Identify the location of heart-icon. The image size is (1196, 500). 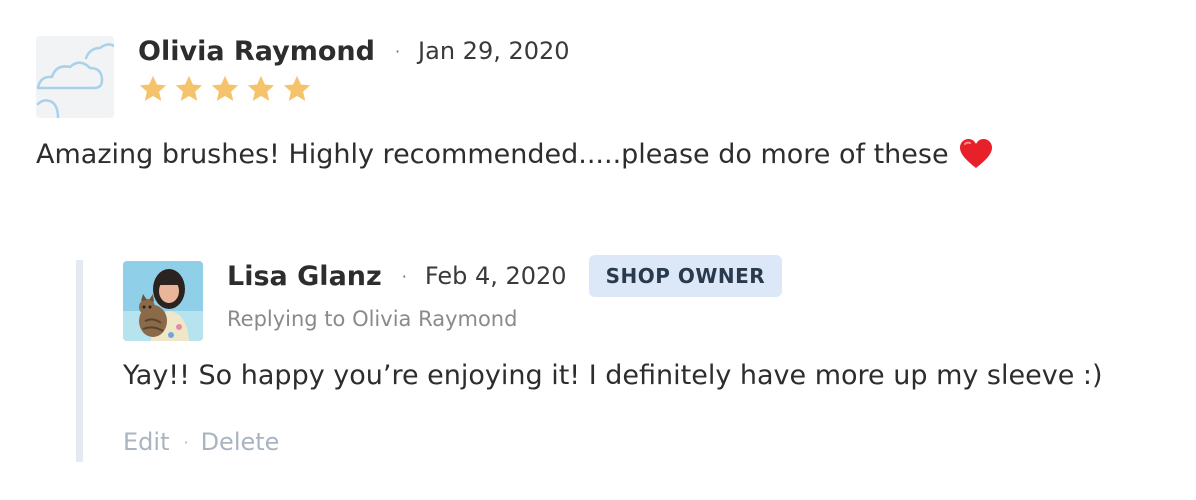
(975, 153).